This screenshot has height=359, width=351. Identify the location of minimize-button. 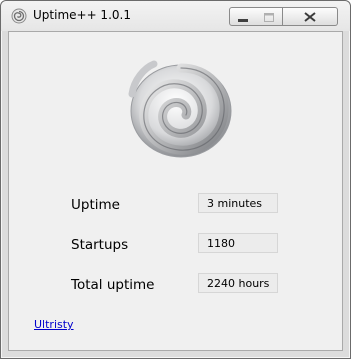
(243, 16).